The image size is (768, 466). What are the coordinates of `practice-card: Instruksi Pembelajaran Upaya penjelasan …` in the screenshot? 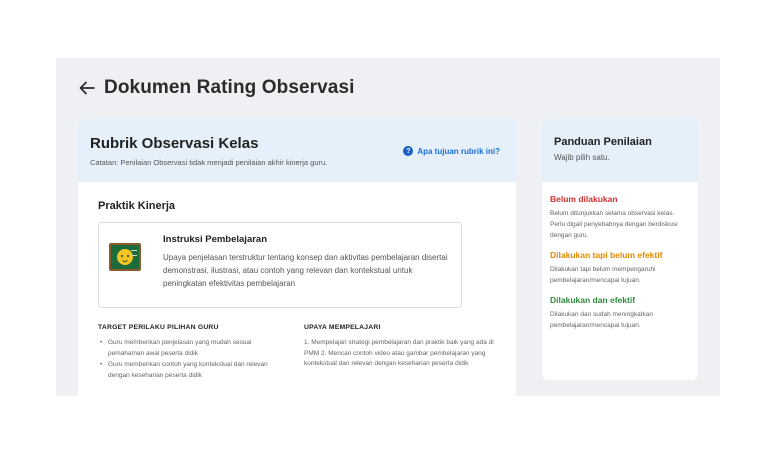 It's located at (280, 265).